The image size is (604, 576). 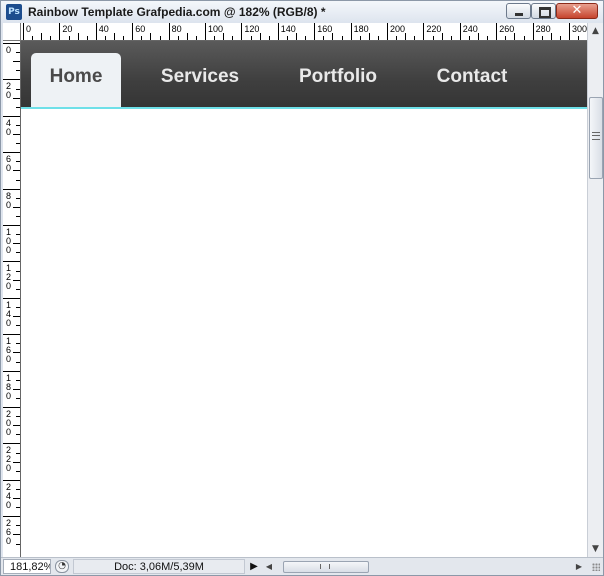 What do you see at coordinates (361, 29) in the screenshot?
I see `ruler-label: 180` at bounding box center [361, 29].